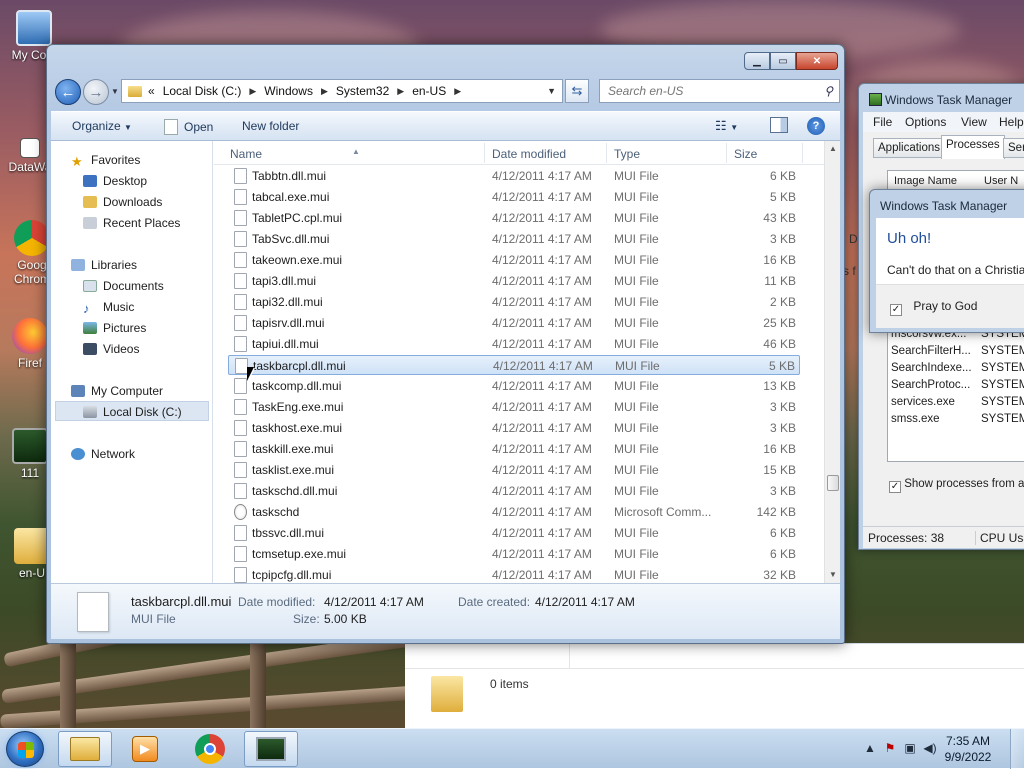  Describe the element at coordinates (102, 126) in the screenshot. I see `organize-button: Organize ▼` at that location.